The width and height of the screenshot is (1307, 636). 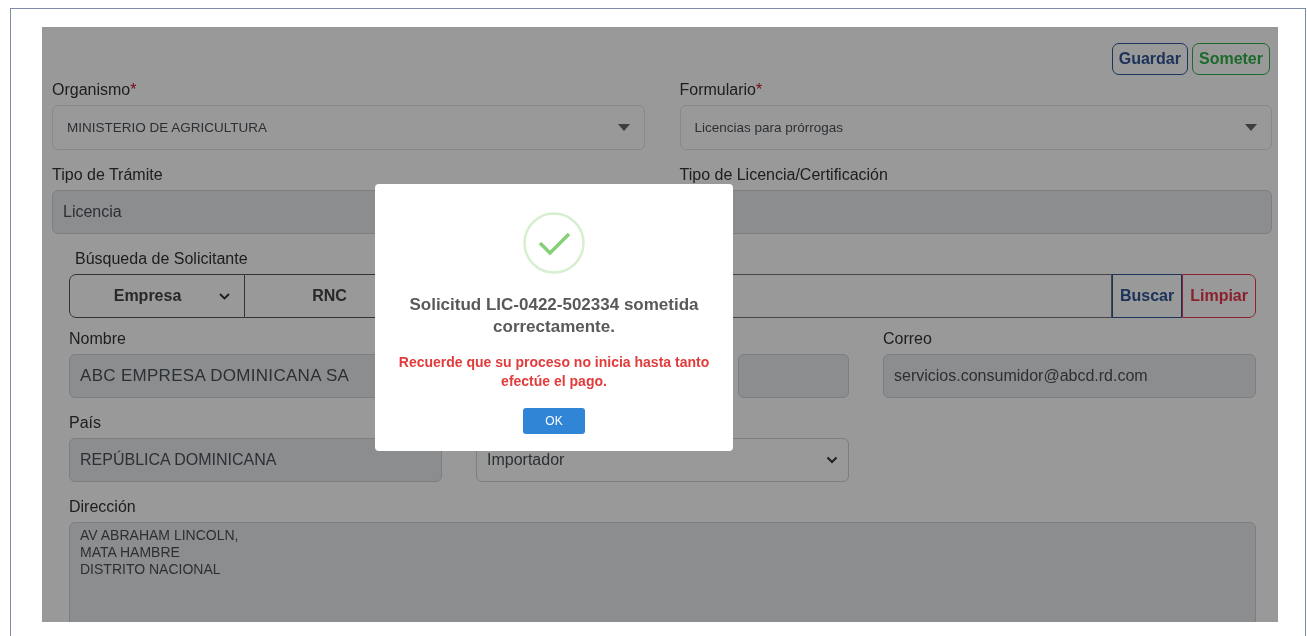 I want to click on field-label: Correo, so click(x=907, y=338).